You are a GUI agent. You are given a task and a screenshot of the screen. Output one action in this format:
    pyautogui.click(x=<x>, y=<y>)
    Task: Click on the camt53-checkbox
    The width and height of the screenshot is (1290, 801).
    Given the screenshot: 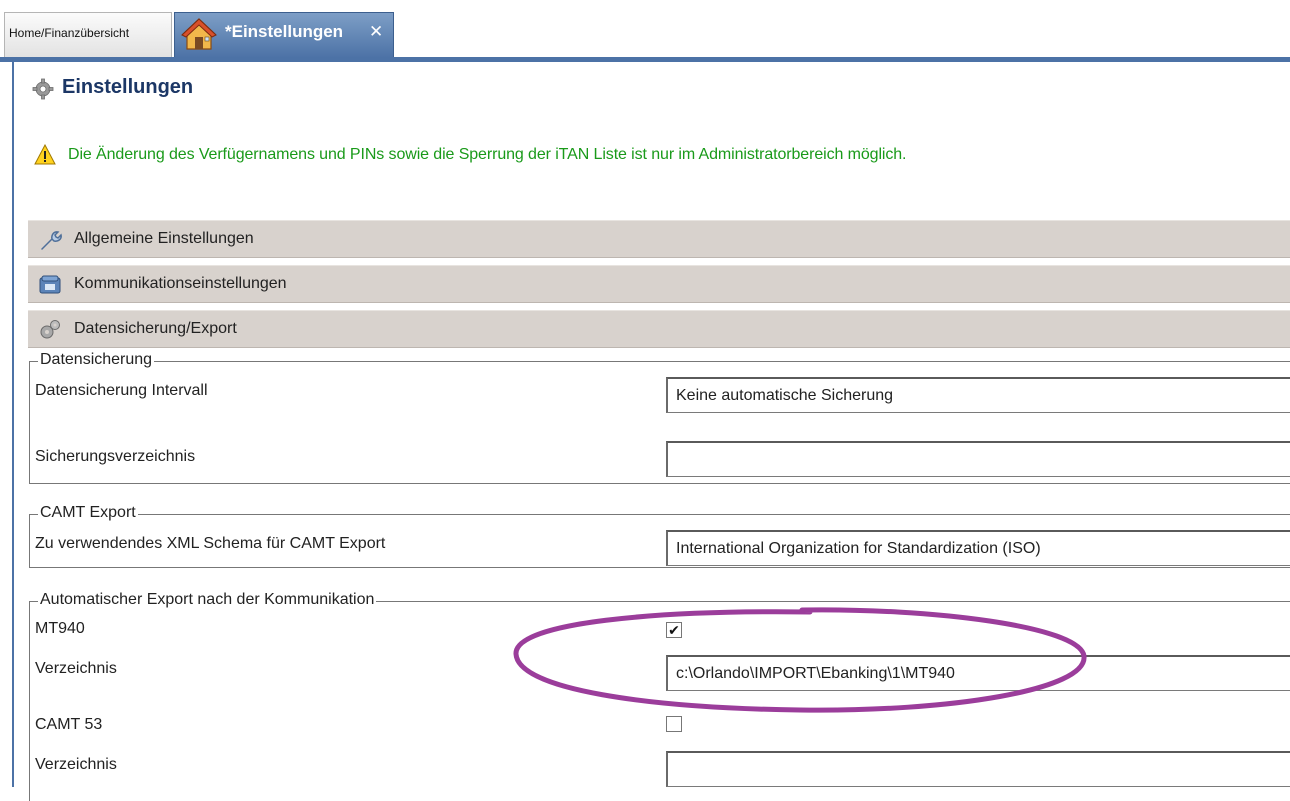 What is the action you would take?
    pyautogui.click(x=674, y=724)
    